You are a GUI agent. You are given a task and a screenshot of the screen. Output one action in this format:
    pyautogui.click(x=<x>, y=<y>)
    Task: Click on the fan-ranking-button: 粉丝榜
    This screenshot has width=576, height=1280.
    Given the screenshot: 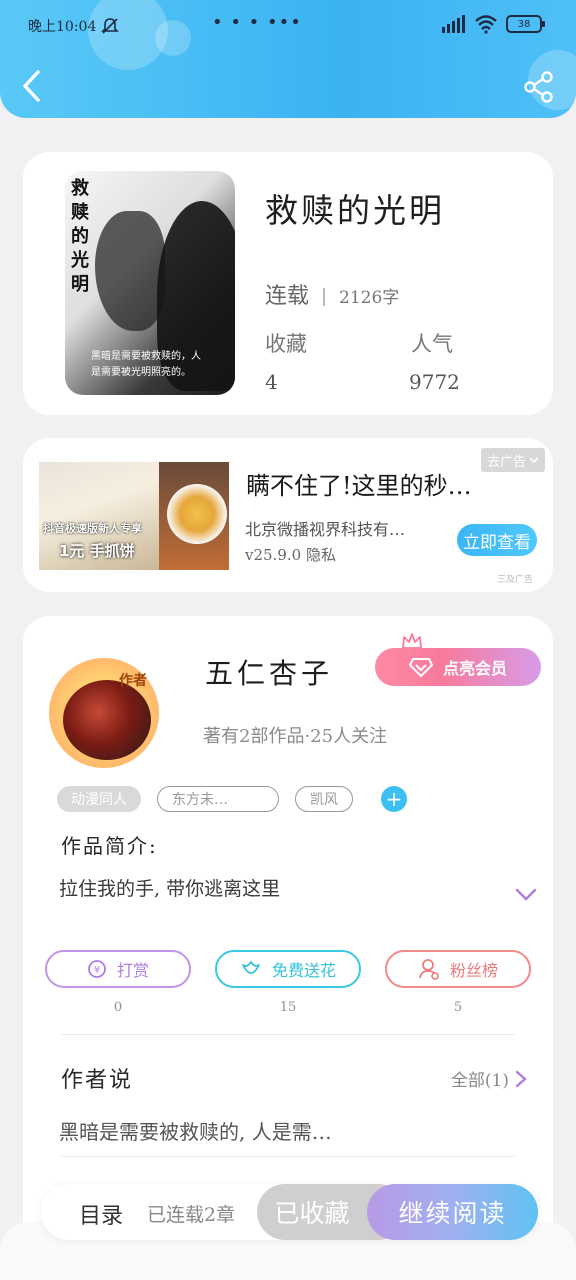 What is the action you would take?
    pyautogui.click(x=458, y=969)
    